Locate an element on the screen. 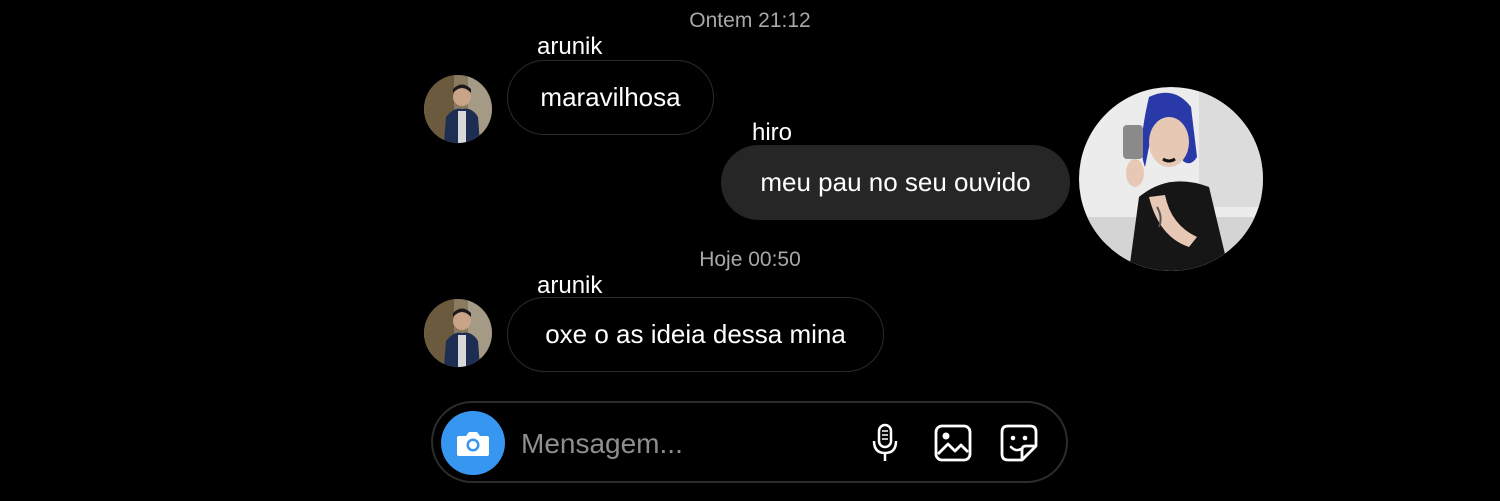 The height and width of the screenshot is (501, 1500). avatar-hiro is located at coordinates (1171, 179).